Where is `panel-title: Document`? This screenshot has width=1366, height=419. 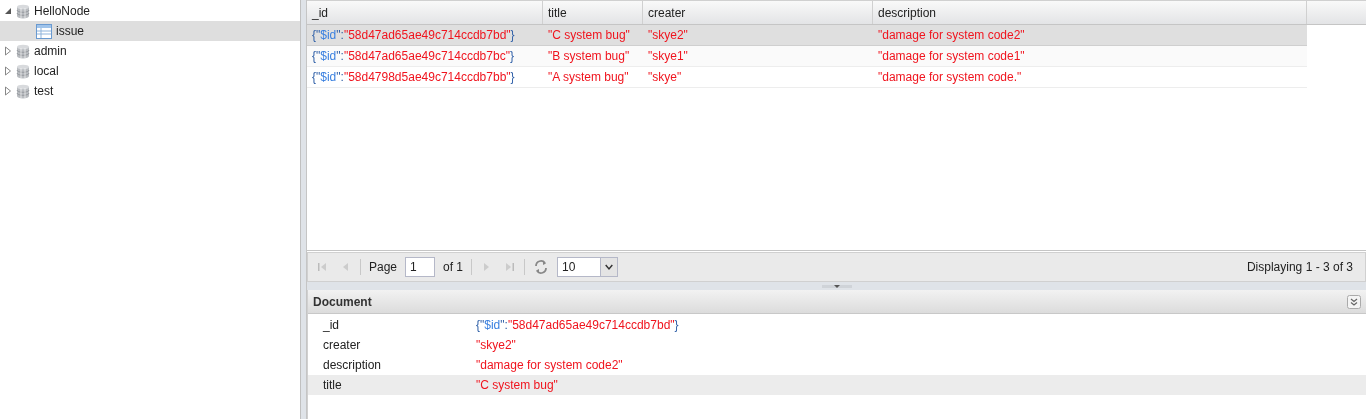 panel-title: Document is located at coordinates (342, 302).